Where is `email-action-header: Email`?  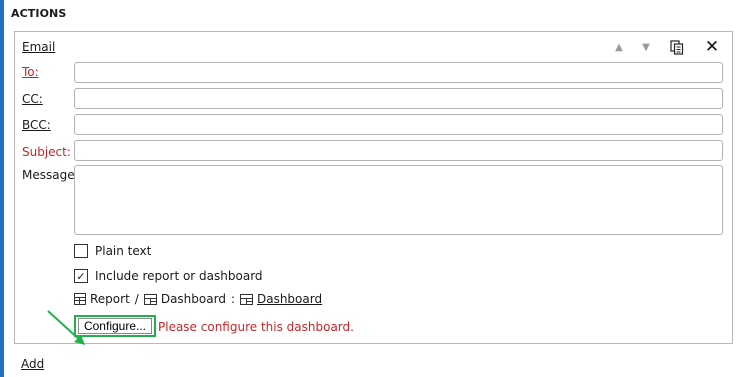
email-action-header: Email is located at coordinates (38, 47).